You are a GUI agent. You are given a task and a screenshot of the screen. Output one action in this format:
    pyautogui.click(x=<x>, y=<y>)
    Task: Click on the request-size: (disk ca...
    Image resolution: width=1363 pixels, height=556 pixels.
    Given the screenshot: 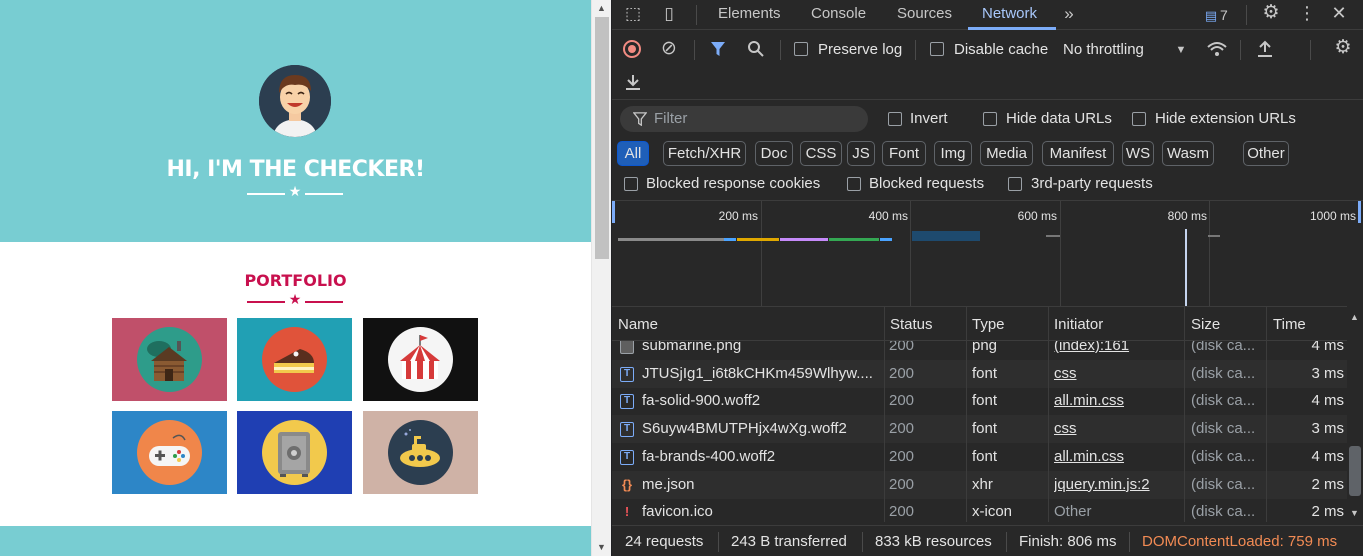 What is the action you would take?
    pyautogui.click(x=1223, y=484)
    